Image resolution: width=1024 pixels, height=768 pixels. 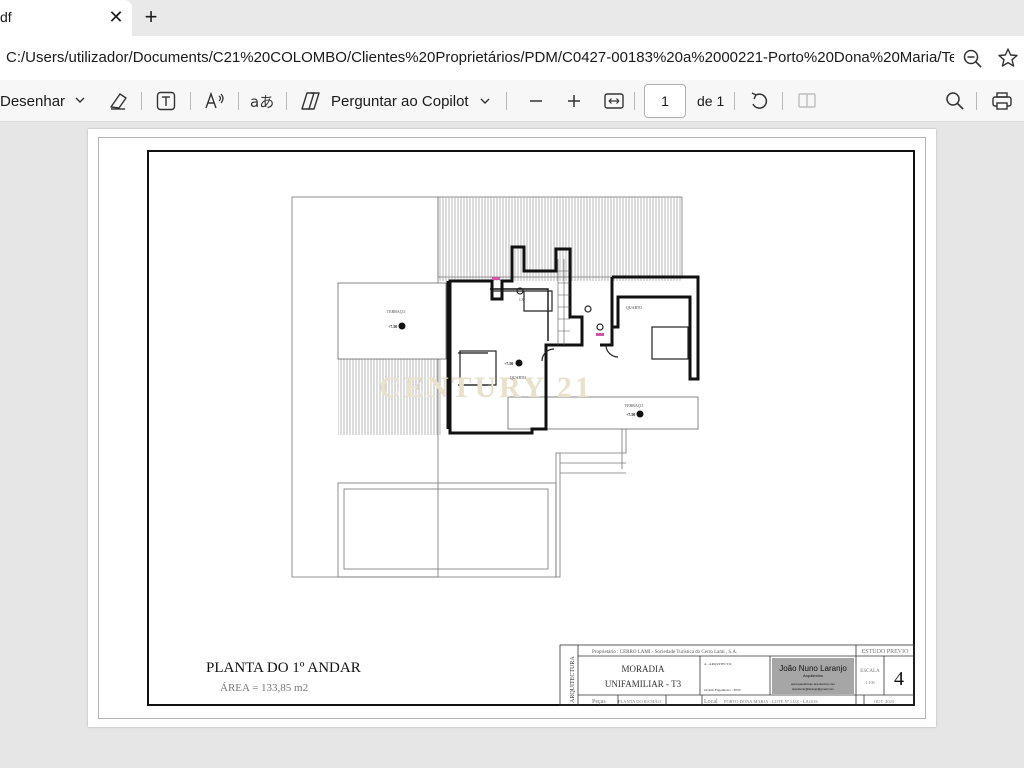 What do you see at coordinates (813, 689) in the screenshot?
I see `architect-email: arquitecto@laranjo@gmail.com` at bounding box center [813, 689].